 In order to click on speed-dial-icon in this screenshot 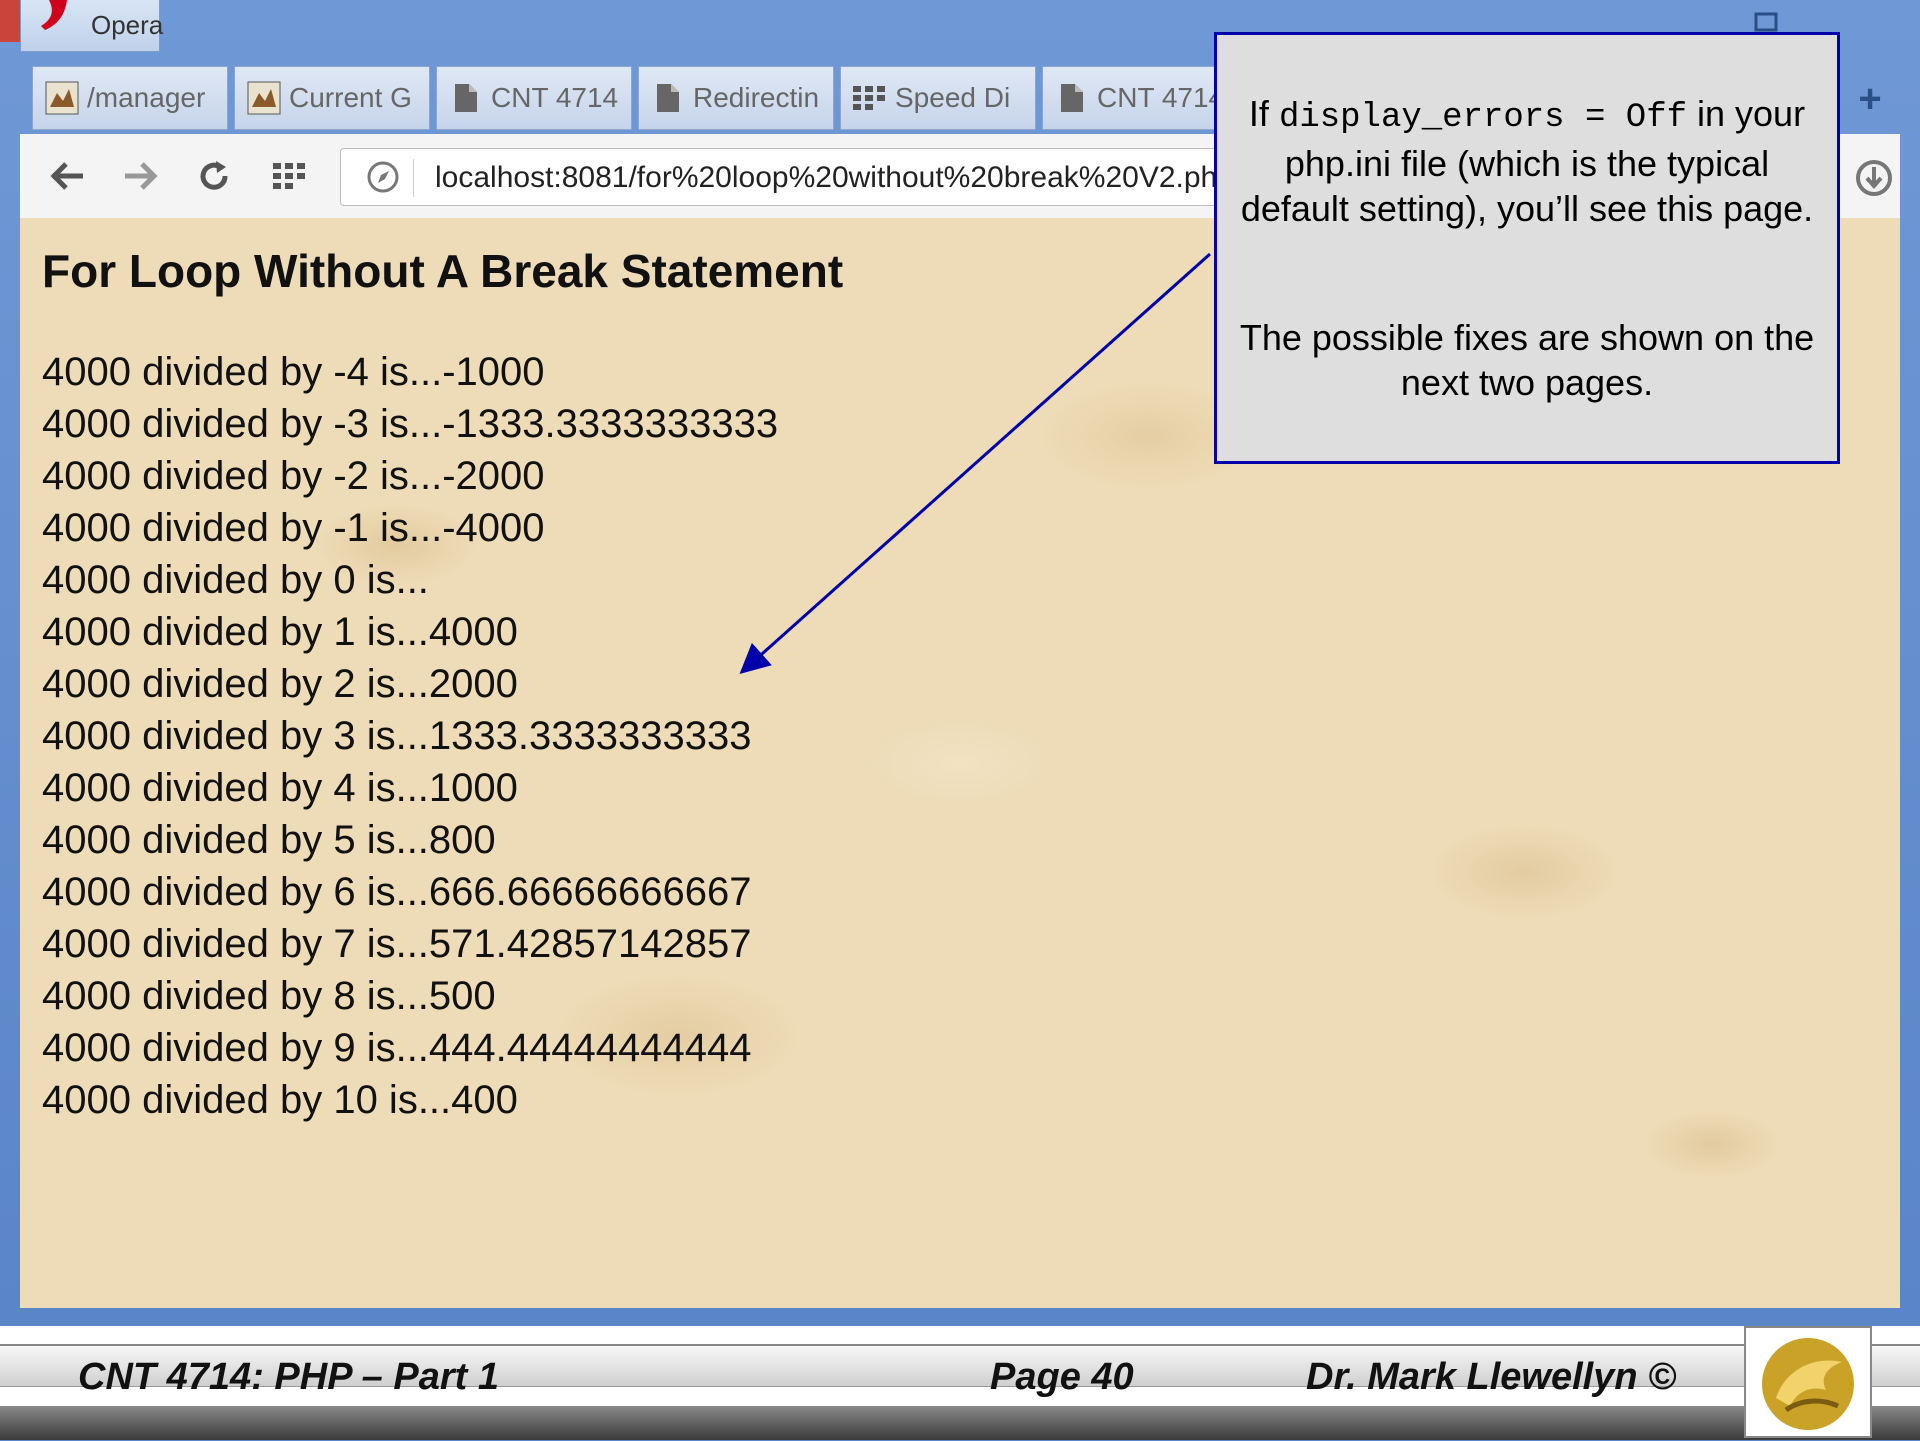, I will do `click(870, 98)`.